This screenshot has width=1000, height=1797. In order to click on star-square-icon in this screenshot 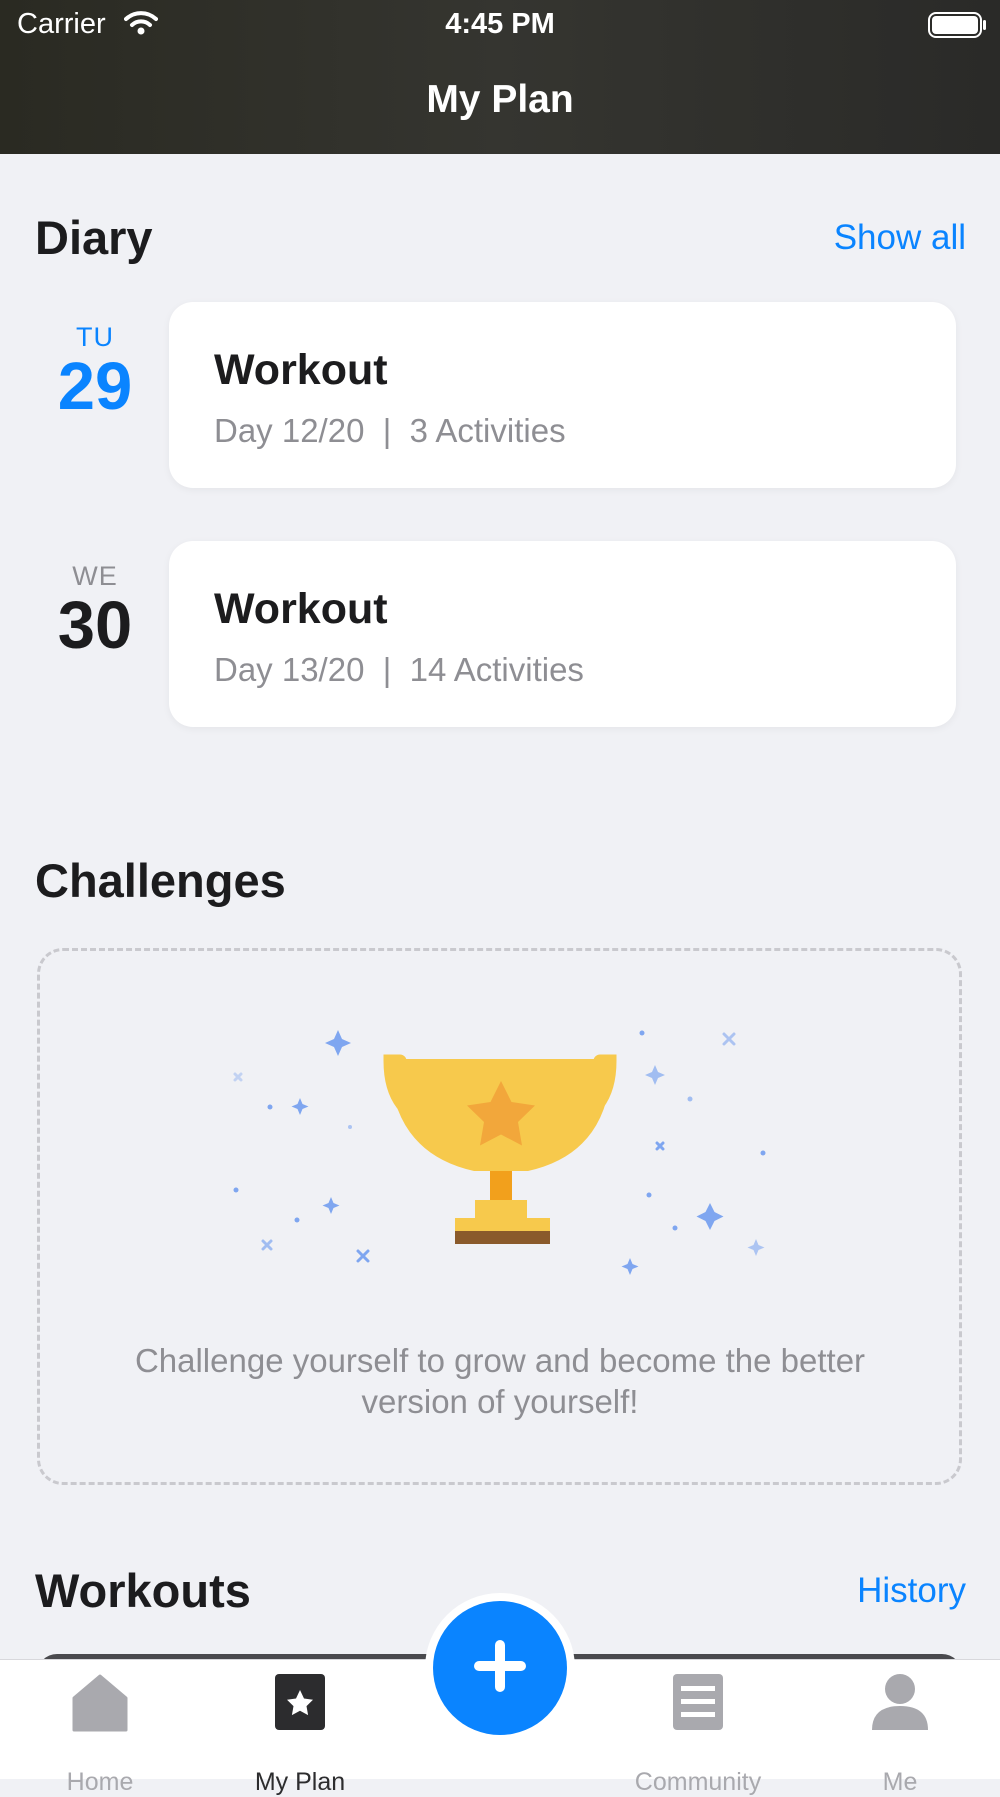, I will do `click(300, 1705)`.